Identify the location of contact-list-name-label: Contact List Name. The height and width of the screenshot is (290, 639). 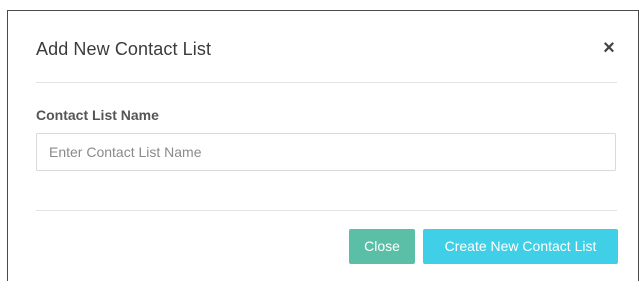
(97, 115).